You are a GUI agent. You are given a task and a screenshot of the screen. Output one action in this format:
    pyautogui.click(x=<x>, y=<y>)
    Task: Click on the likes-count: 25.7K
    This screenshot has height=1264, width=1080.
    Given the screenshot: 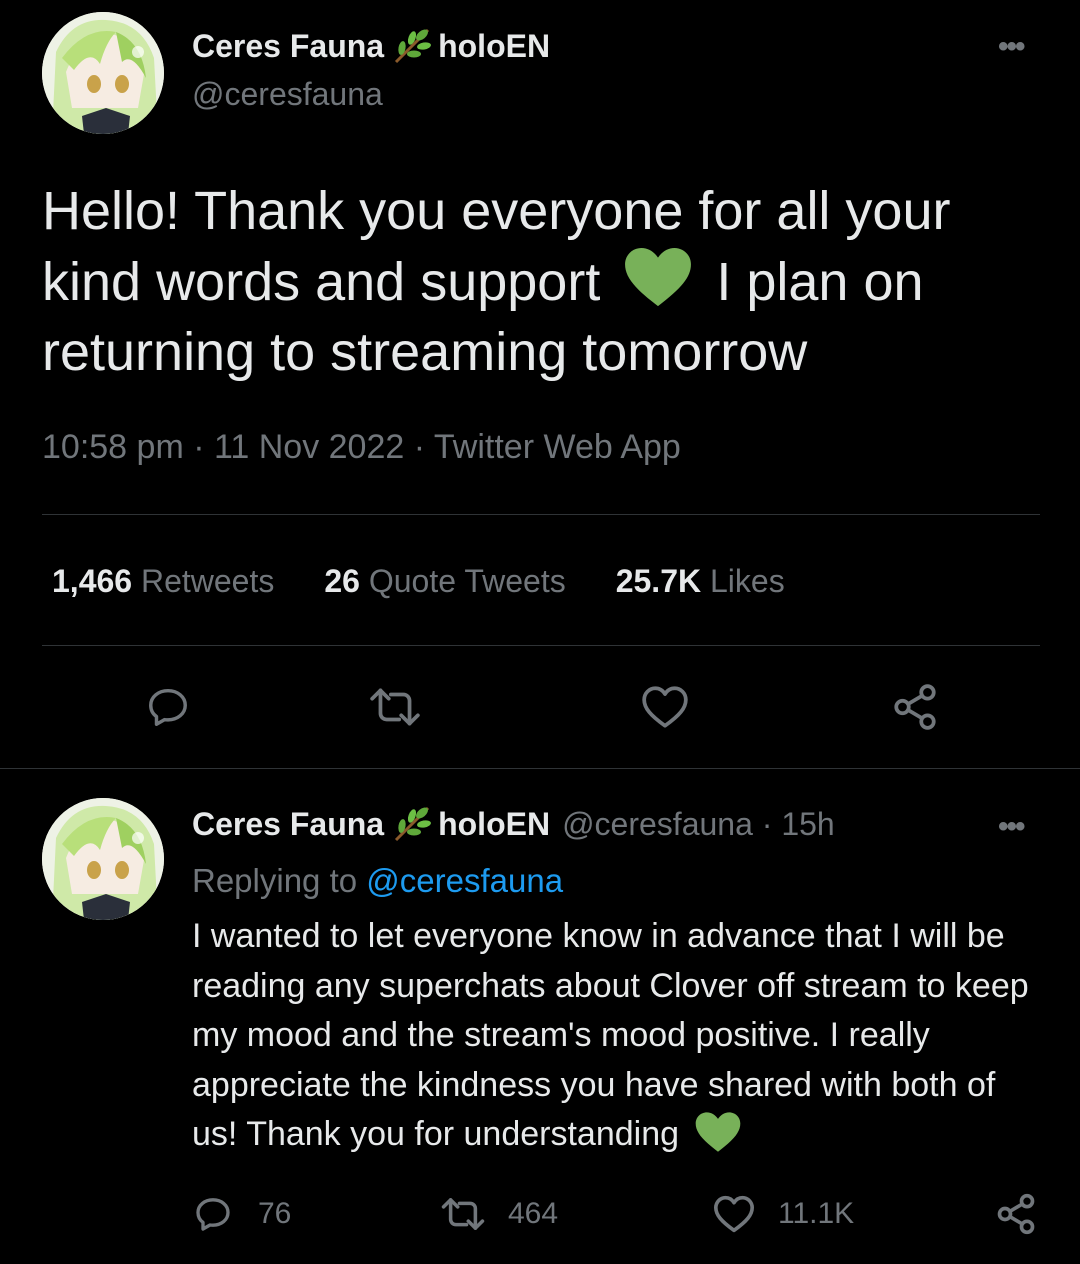 What is the action you would take?
    pyautogui.click(x=658, y=581)
    